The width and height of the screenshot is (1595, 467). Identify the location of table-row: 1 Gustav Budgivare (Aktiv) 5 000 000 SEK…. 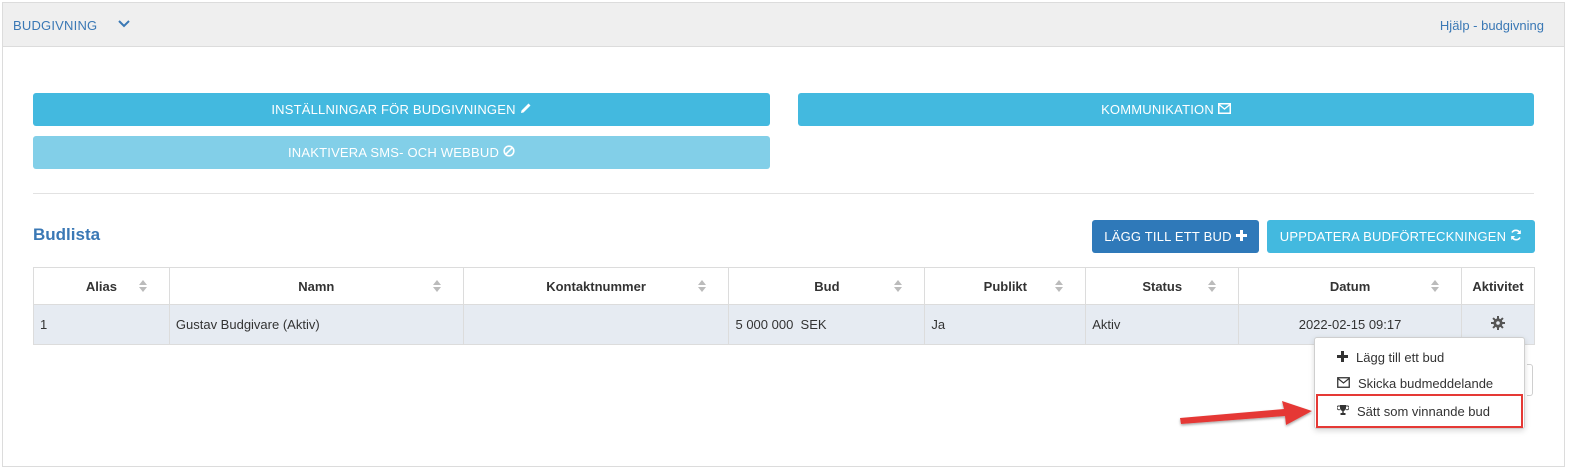
(784, 324).